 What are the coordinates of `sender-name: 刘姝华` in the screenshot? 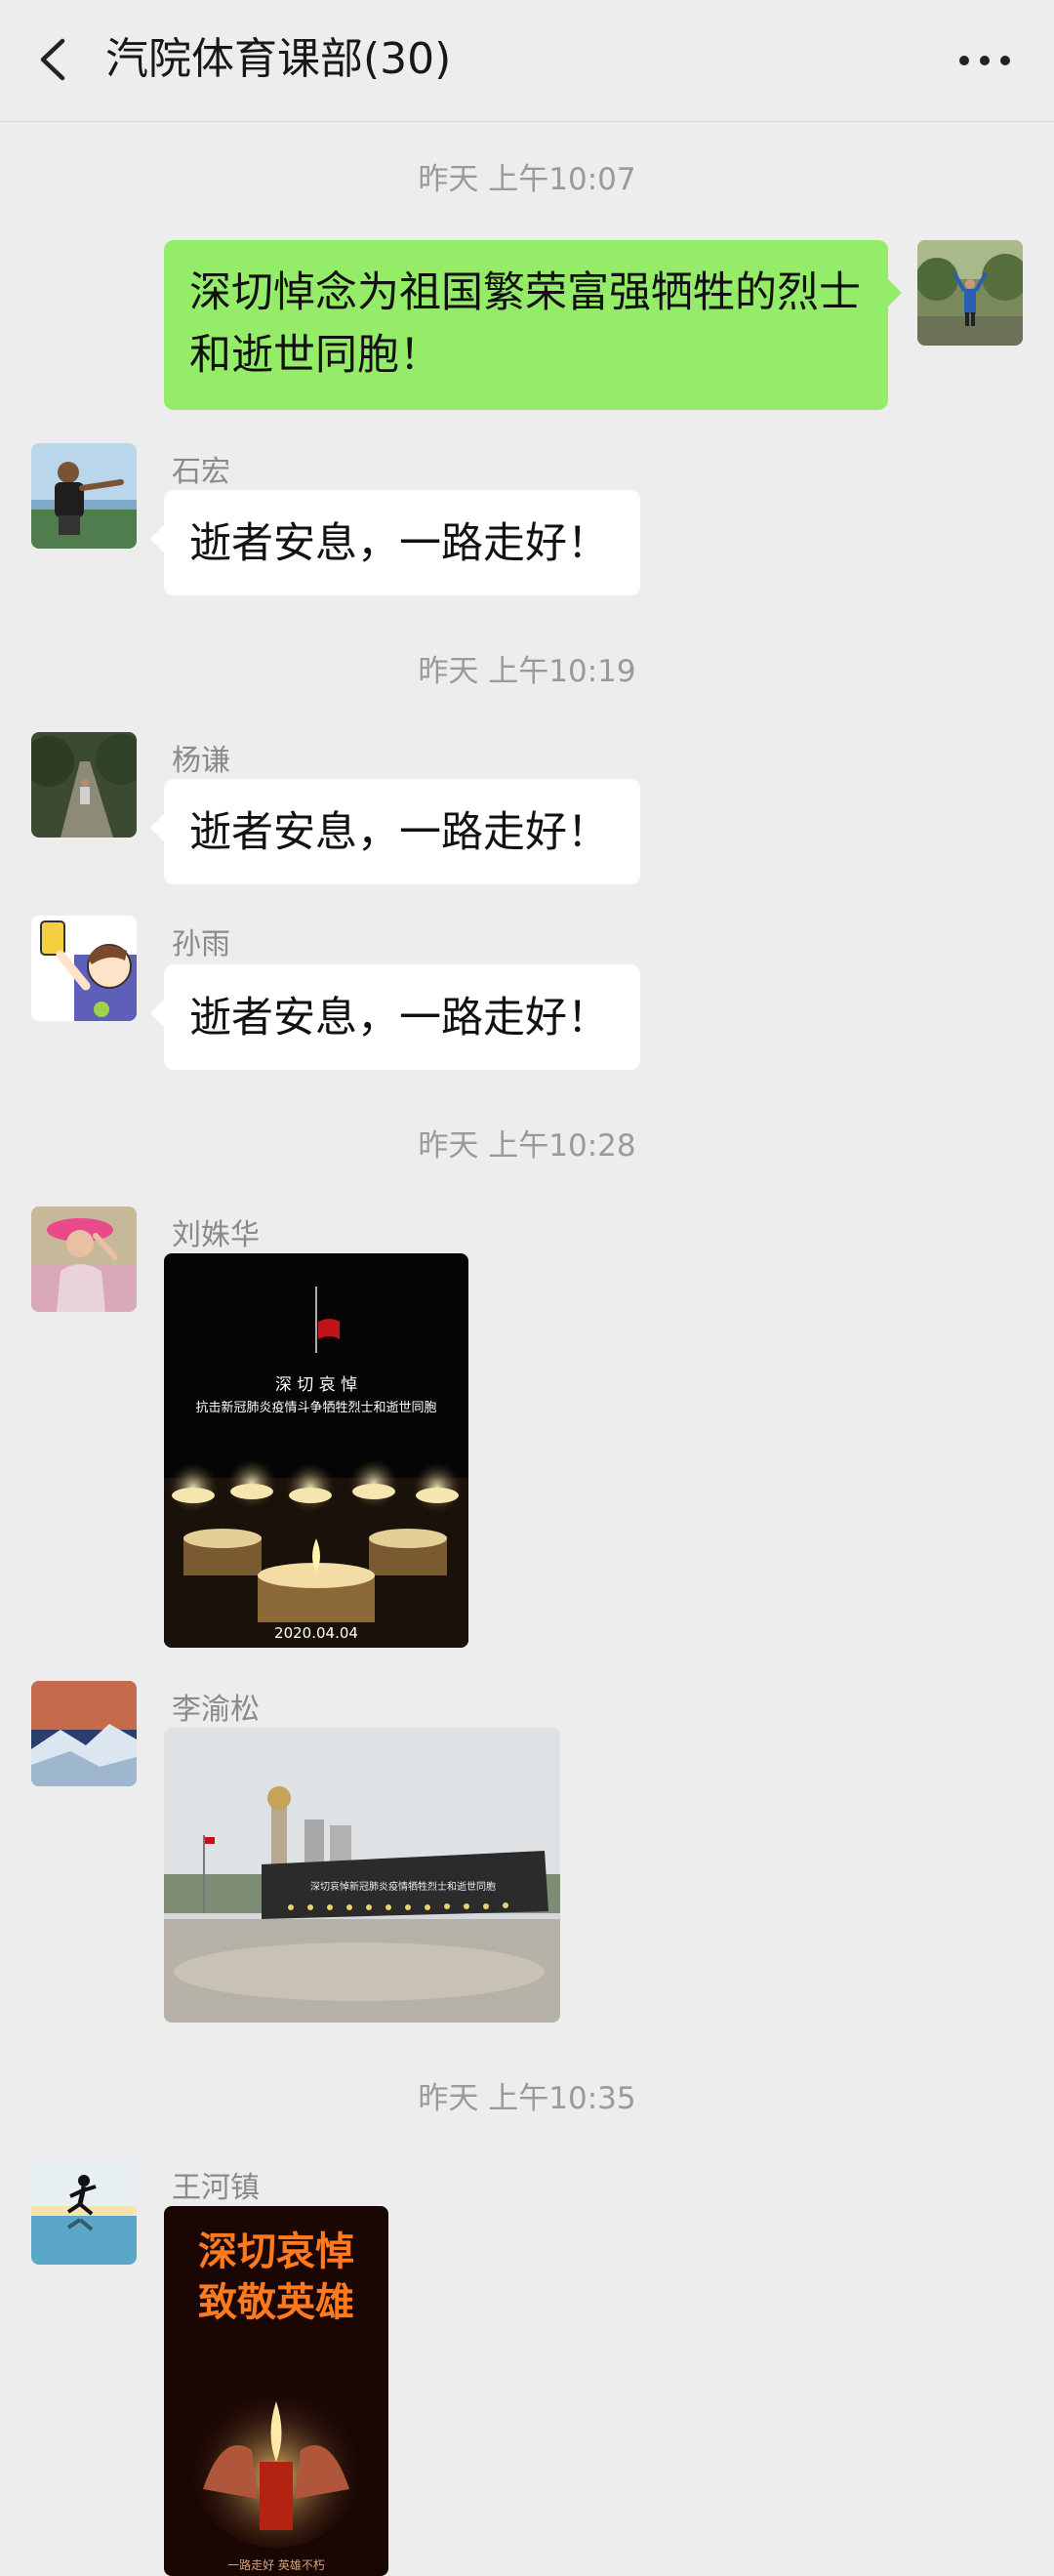 It's located at (216, 1235).